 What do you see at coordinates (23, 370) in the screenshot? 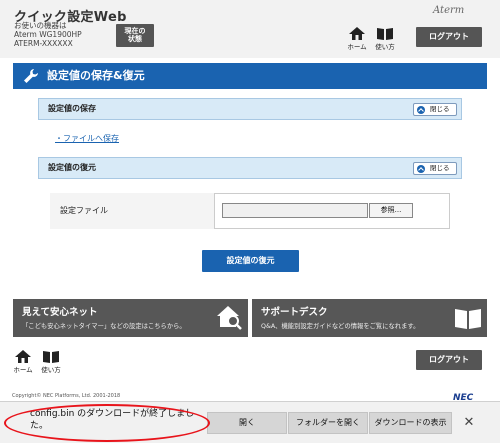
I see `footer-home-label: ホーム` at bounding box center [23, 370].